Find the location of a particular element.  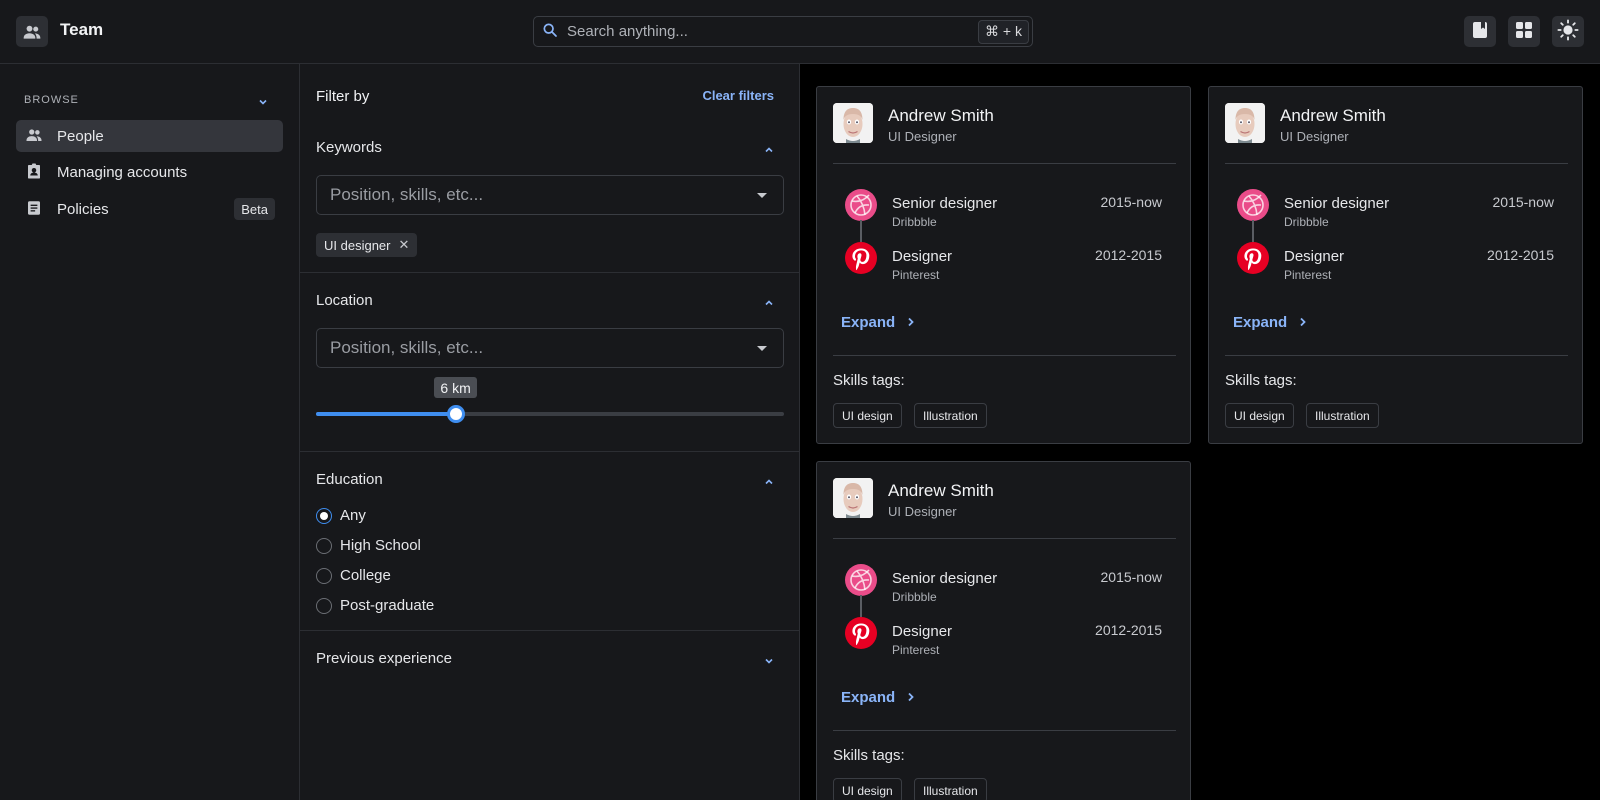

distance-slider-thumb is located at coordinates (456, 414).